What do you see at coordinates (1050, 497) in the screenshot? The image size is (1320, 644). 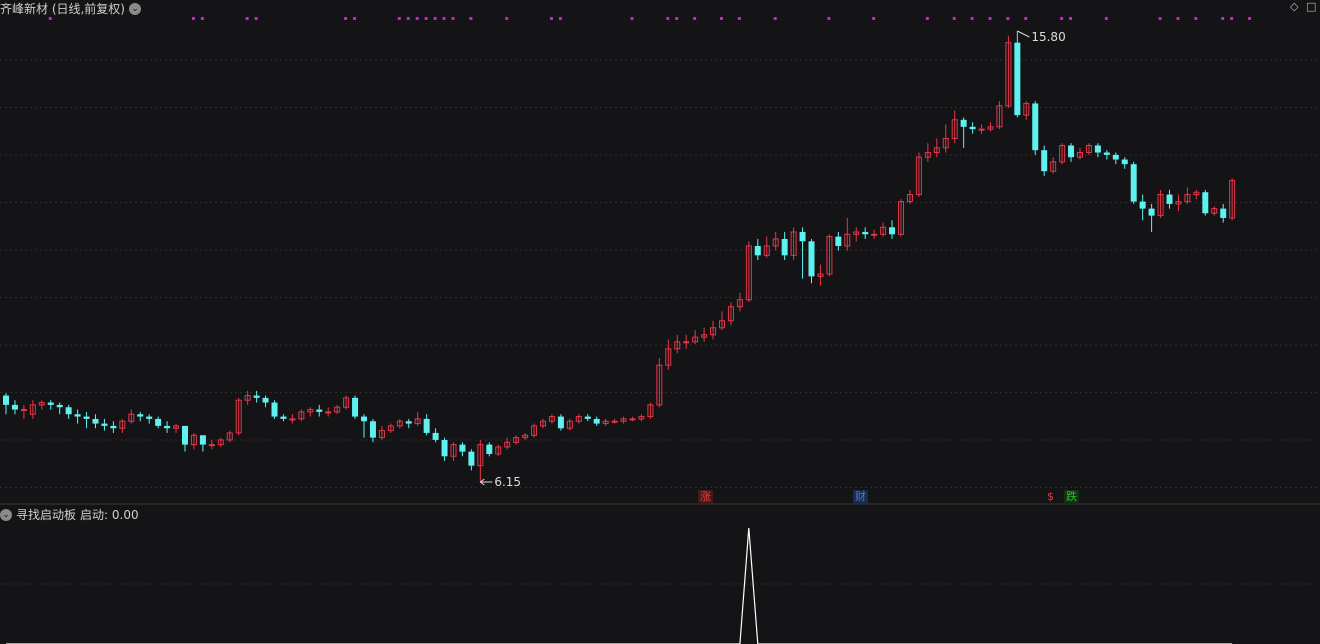 I see `event-tag-dollar: $` at bounding box center [1050, 497].